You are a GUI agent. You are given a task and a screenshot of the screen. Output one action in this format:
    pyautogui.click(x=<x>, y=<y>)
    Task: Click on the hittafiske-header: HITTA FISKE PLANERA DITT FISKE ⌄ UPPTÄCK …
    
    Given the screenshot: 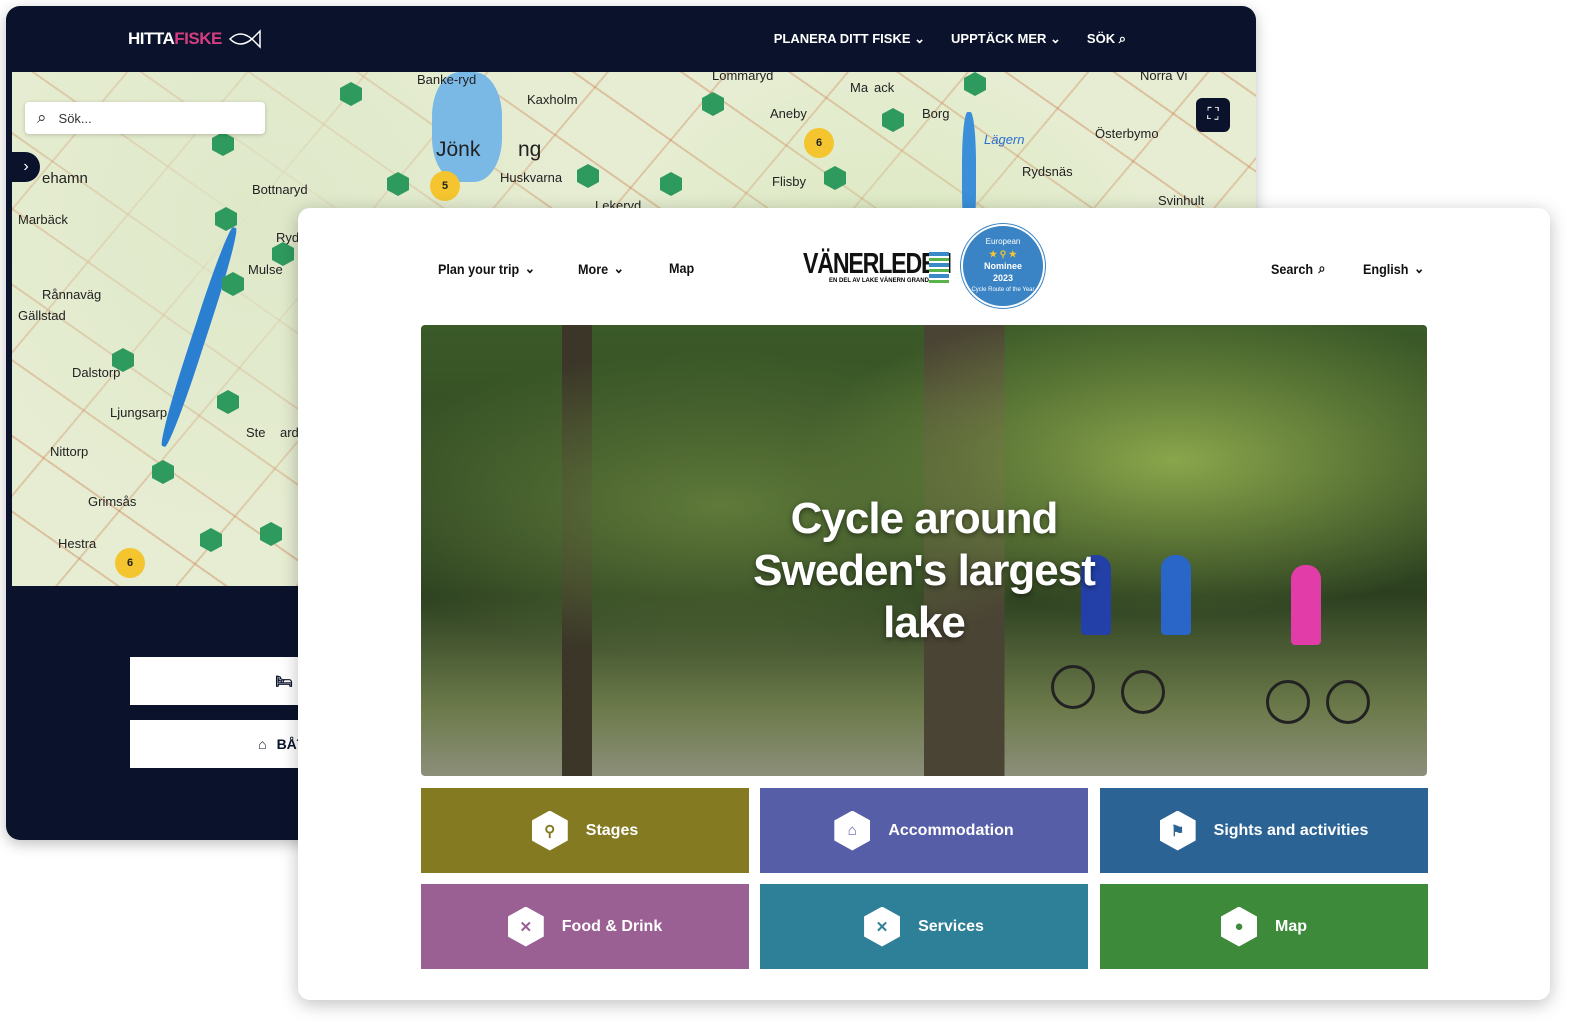 What is the action you would take?
    pyautogui.click(x=631, y=39)
    